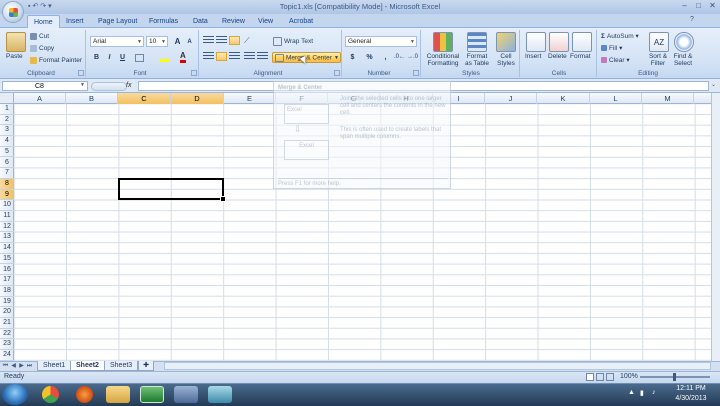 Image resolution: width=720 pixels, height=406 pixels. I want to click on fill-color-icon, so click(165, 57).